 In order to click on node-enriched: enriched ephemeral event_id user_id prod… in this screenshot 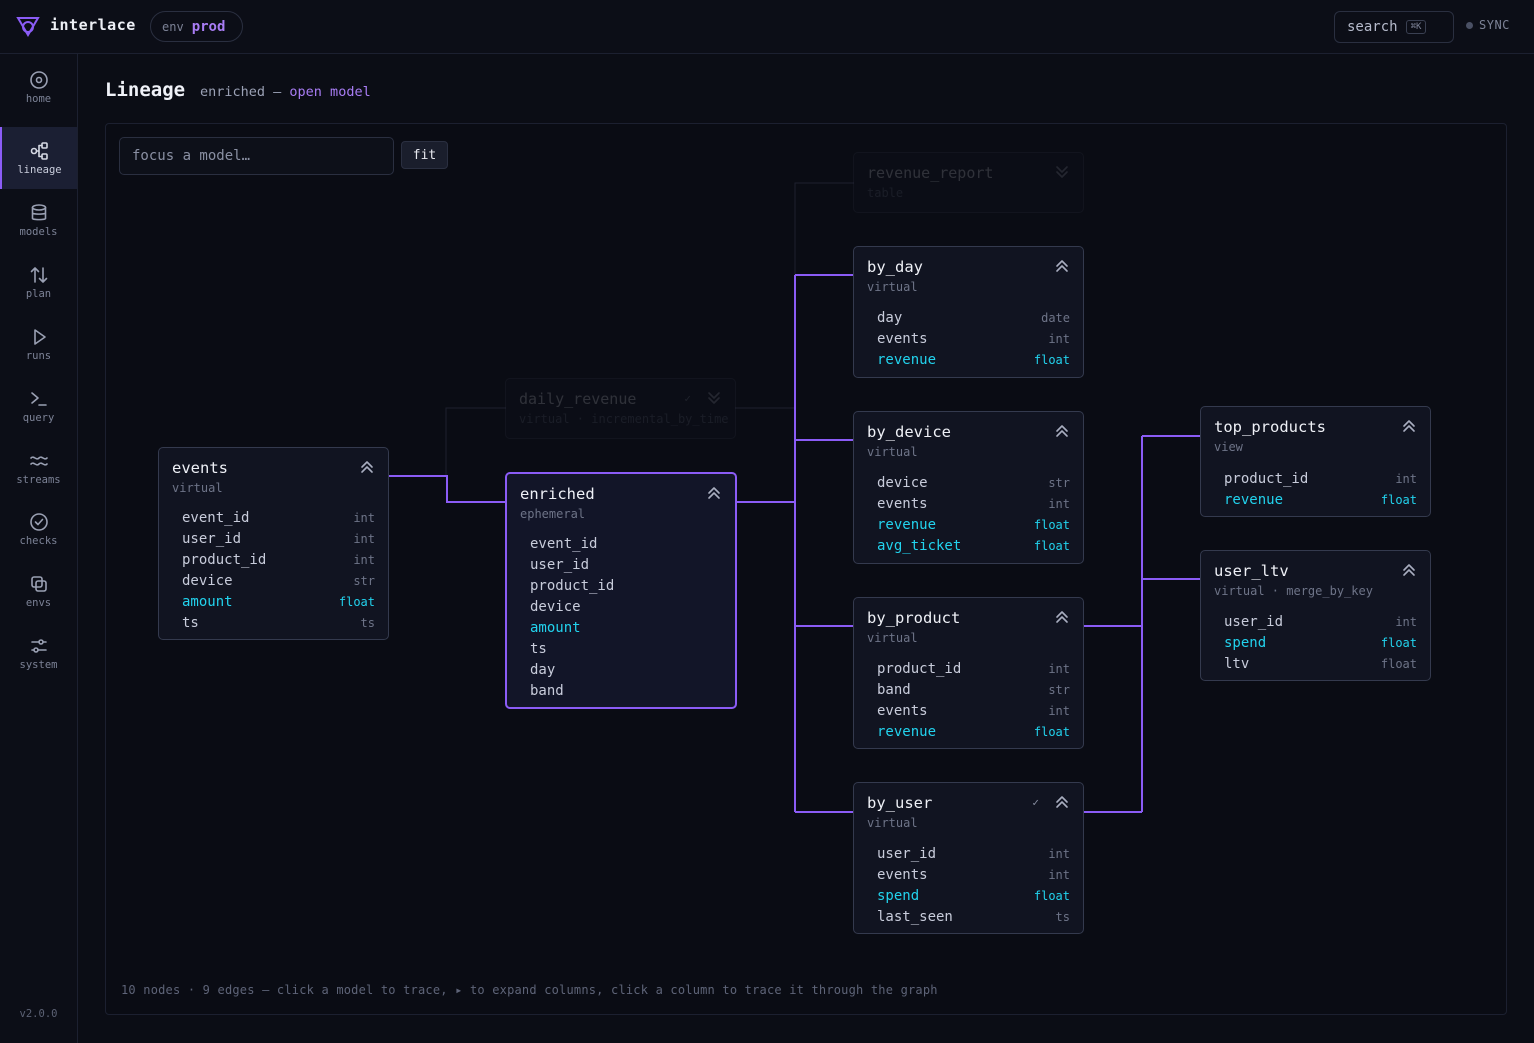, I will do `click(621, 590)`.